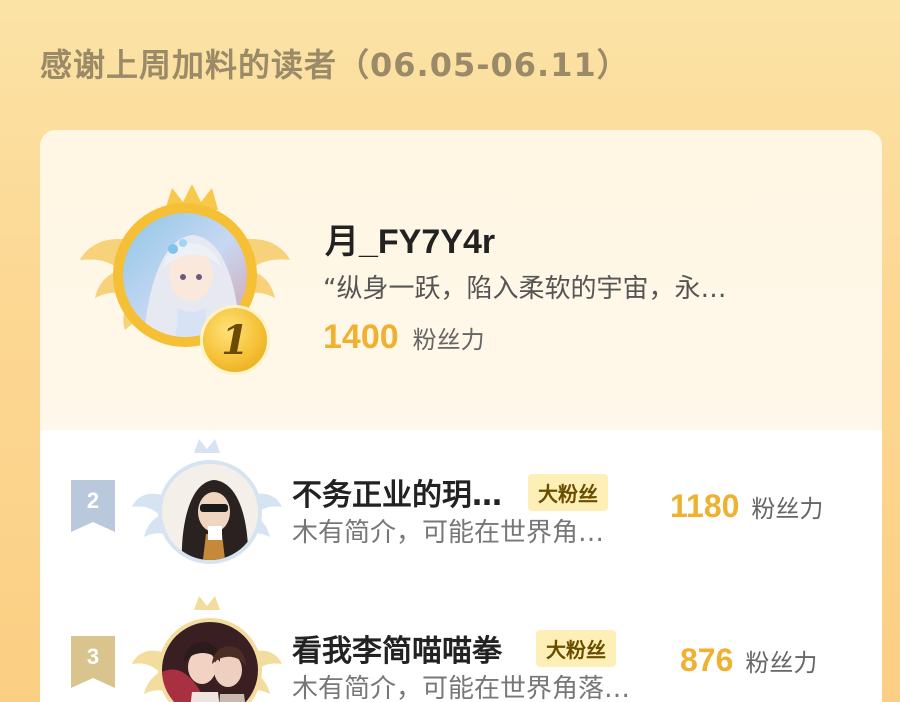 The image size is (900, 702). I want to click on rank-badge-icon: 2, so click(93, 506).